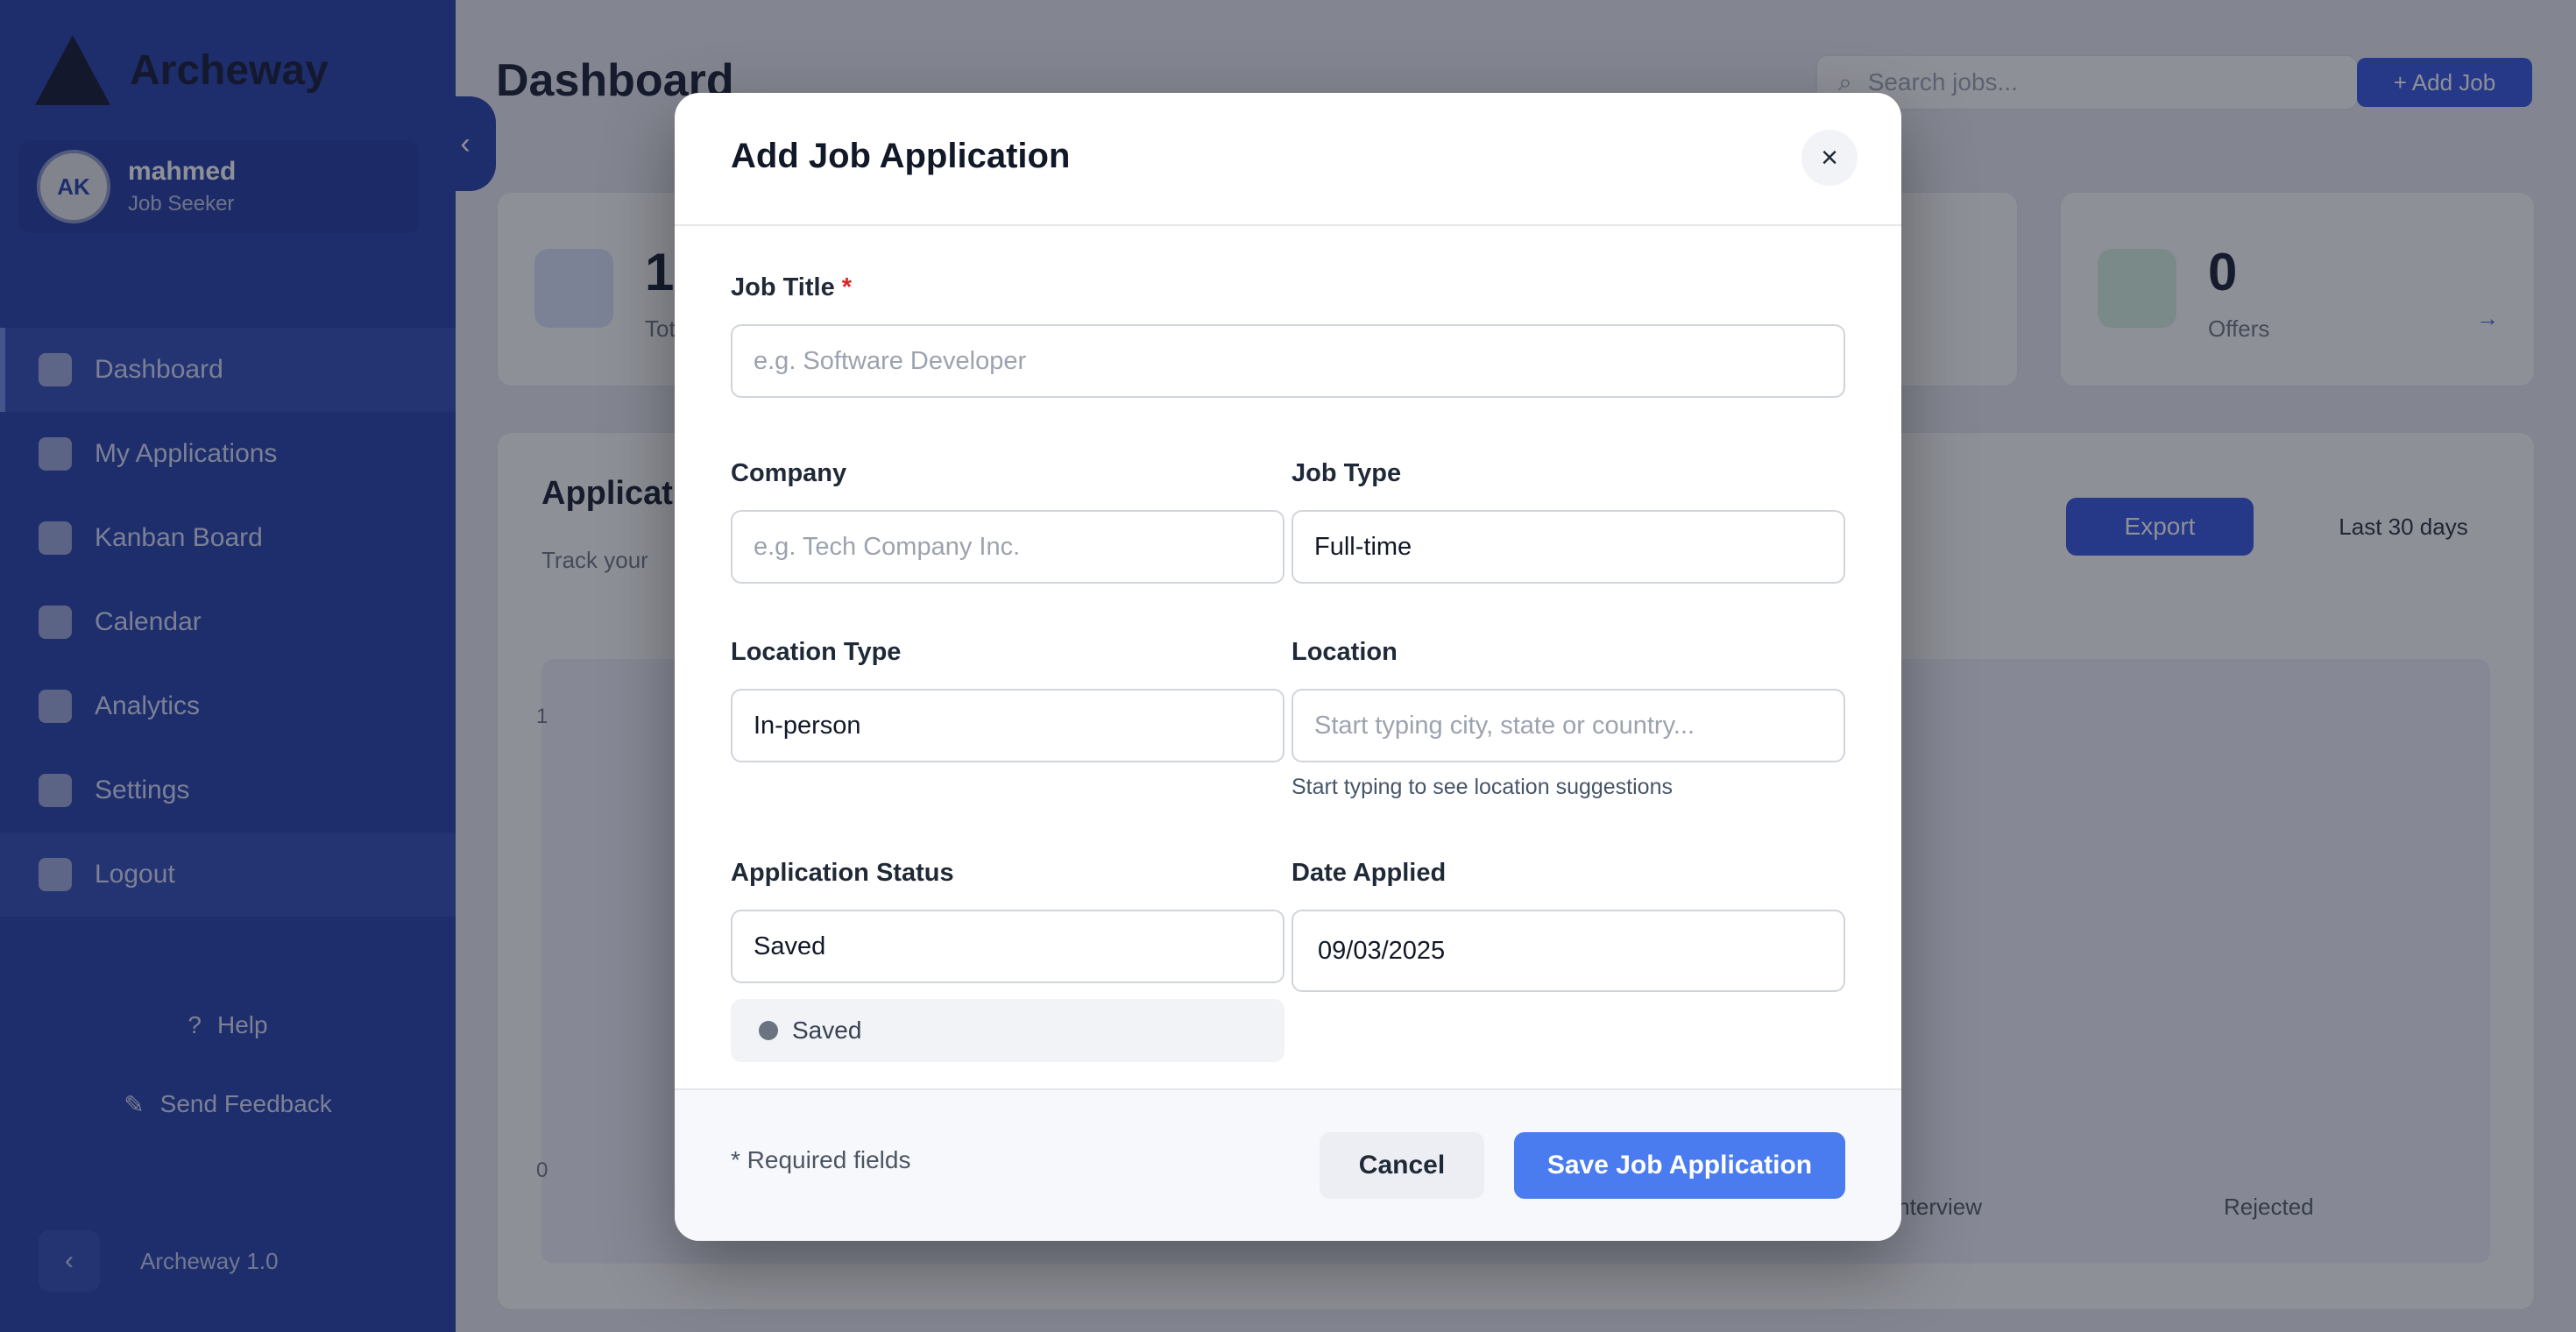 The height and width of the screenshot is (1332, 2576). What do you see at coordinates (789, 473) in the screenshot?
I see `company-label: Company` at bounding box center [789, 473].